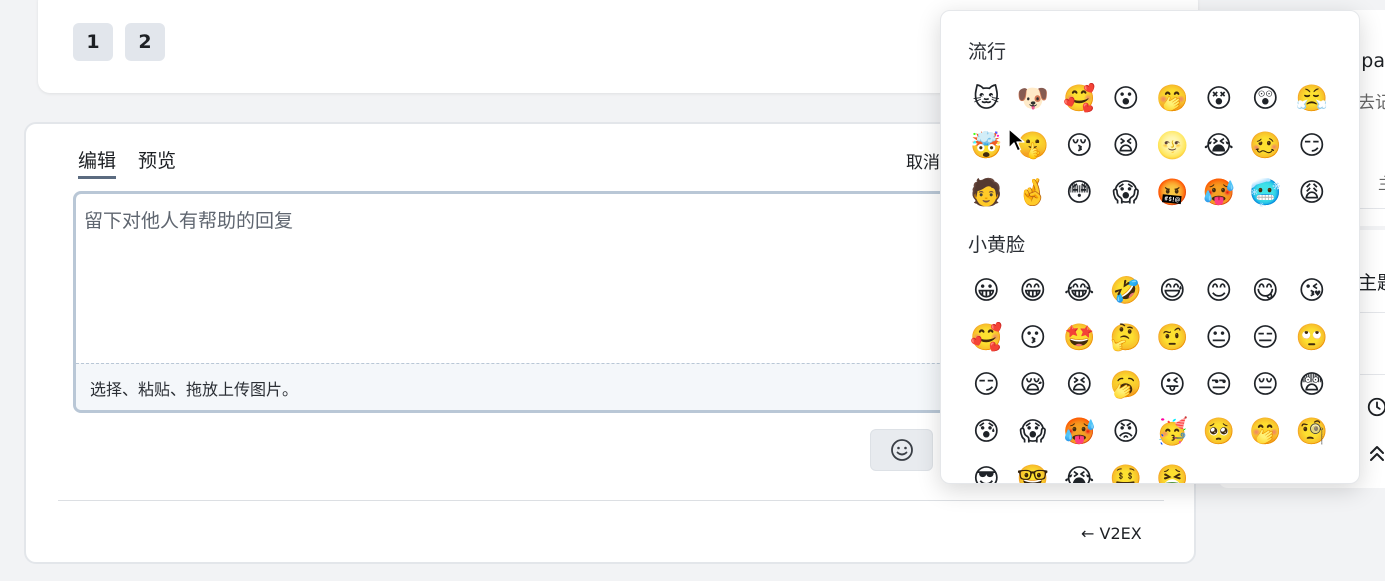 This screenshot has width=1385, height=581. What do you see at coordinates (923, 160) in the screenshot?
I see `cancel-button: 取消` at bounding box center [923, 160].